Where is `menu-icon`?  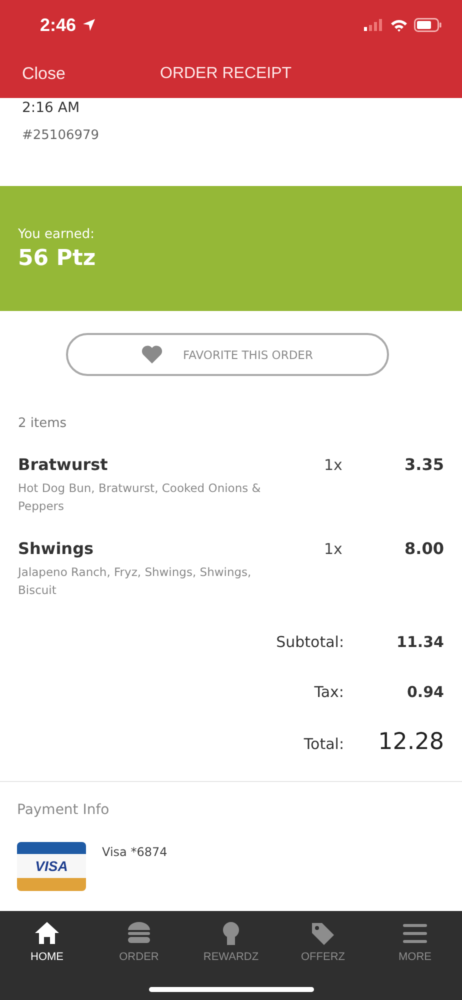 menu-icon is located at coordinates (415, 933).